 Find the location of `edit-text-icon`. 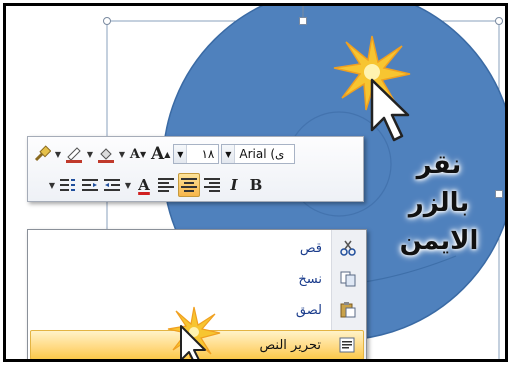

edit-text-icon is located at coordinates (347, 345).